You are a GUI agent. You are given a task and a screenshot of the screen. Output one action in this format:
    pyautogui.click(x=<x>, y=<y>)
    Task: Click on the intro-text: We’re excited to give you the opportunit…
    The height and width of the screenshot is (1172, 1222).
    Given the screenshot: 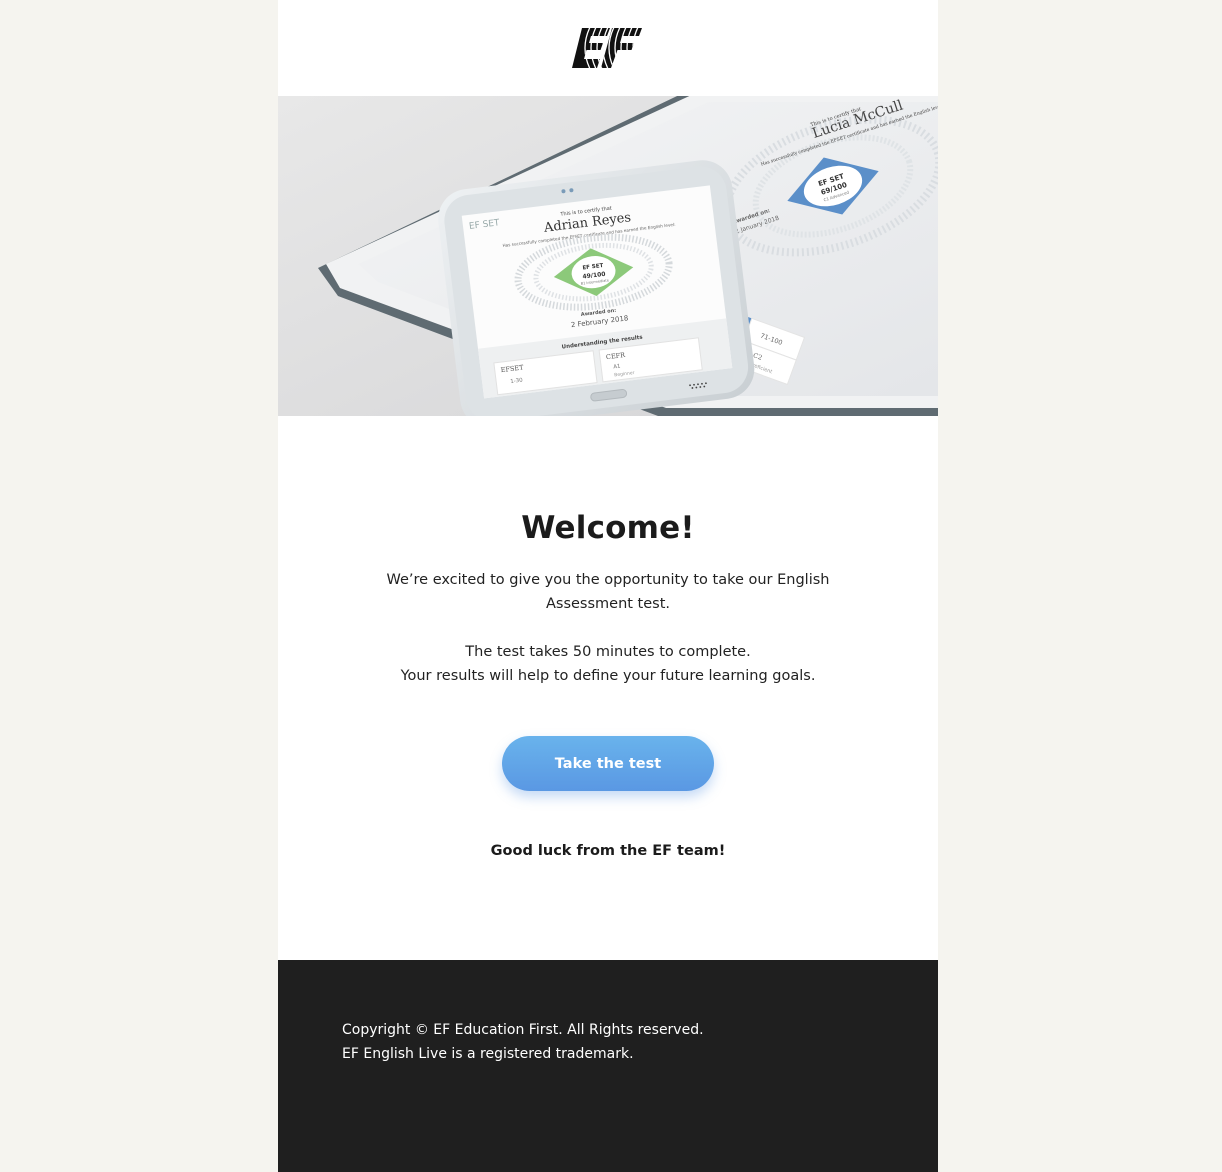 What is the action you would take?
    pyautogui.click(x=608, y=592)
    